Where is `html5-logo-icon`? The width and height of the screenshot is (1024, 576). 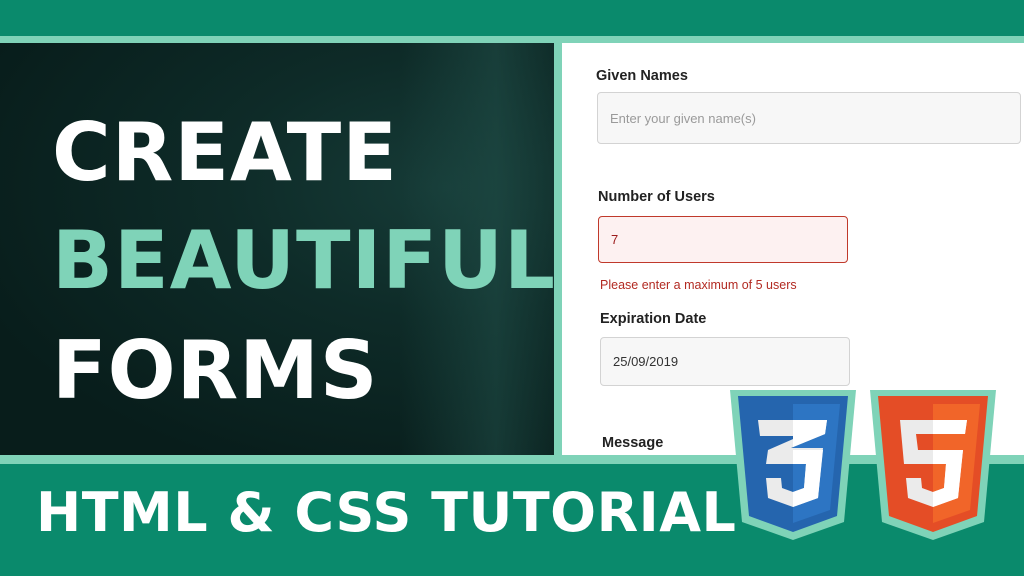 html5-logo-icon is located at coordinates (933, 465).